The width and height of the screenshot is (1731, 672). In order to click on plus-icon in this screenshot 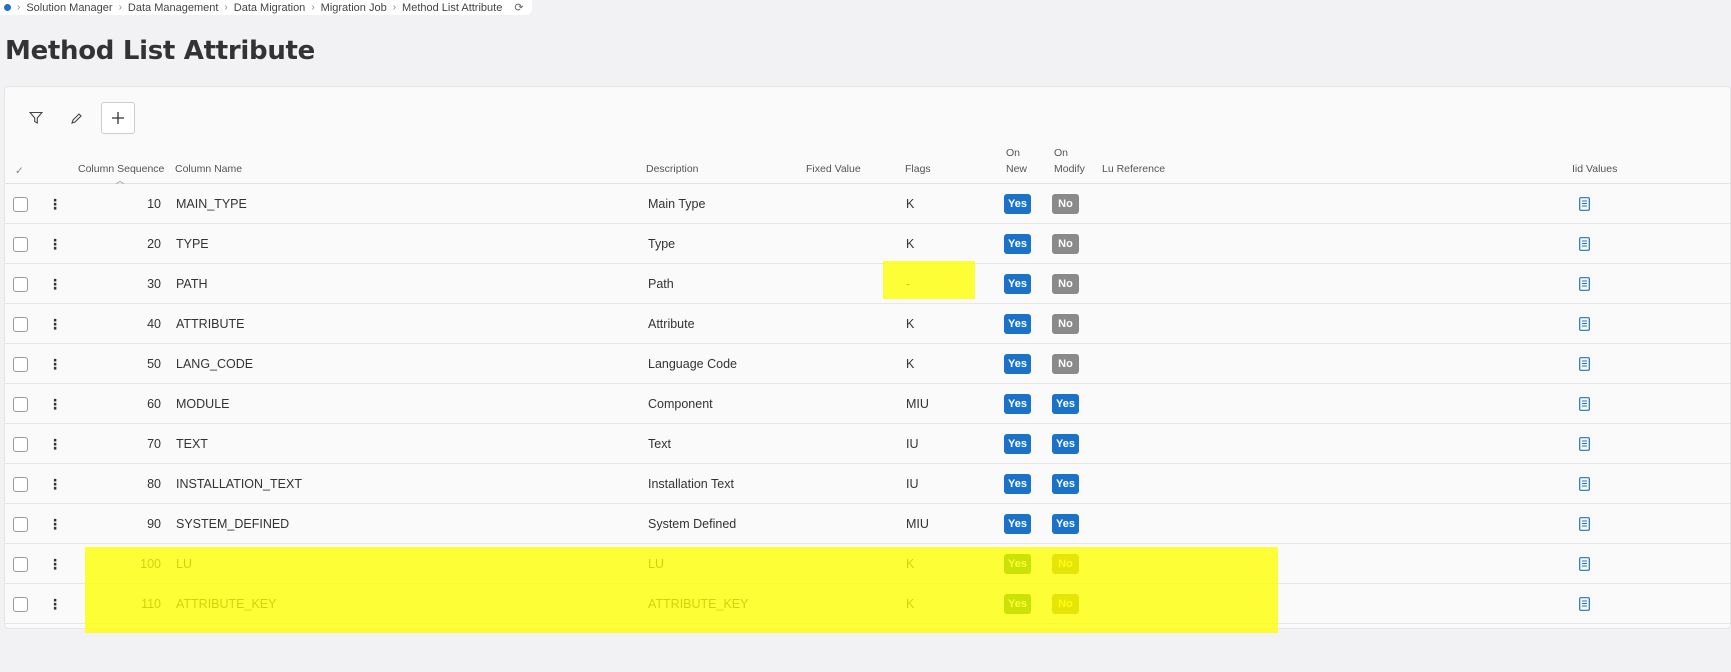, I will do `click(118, 118)`.